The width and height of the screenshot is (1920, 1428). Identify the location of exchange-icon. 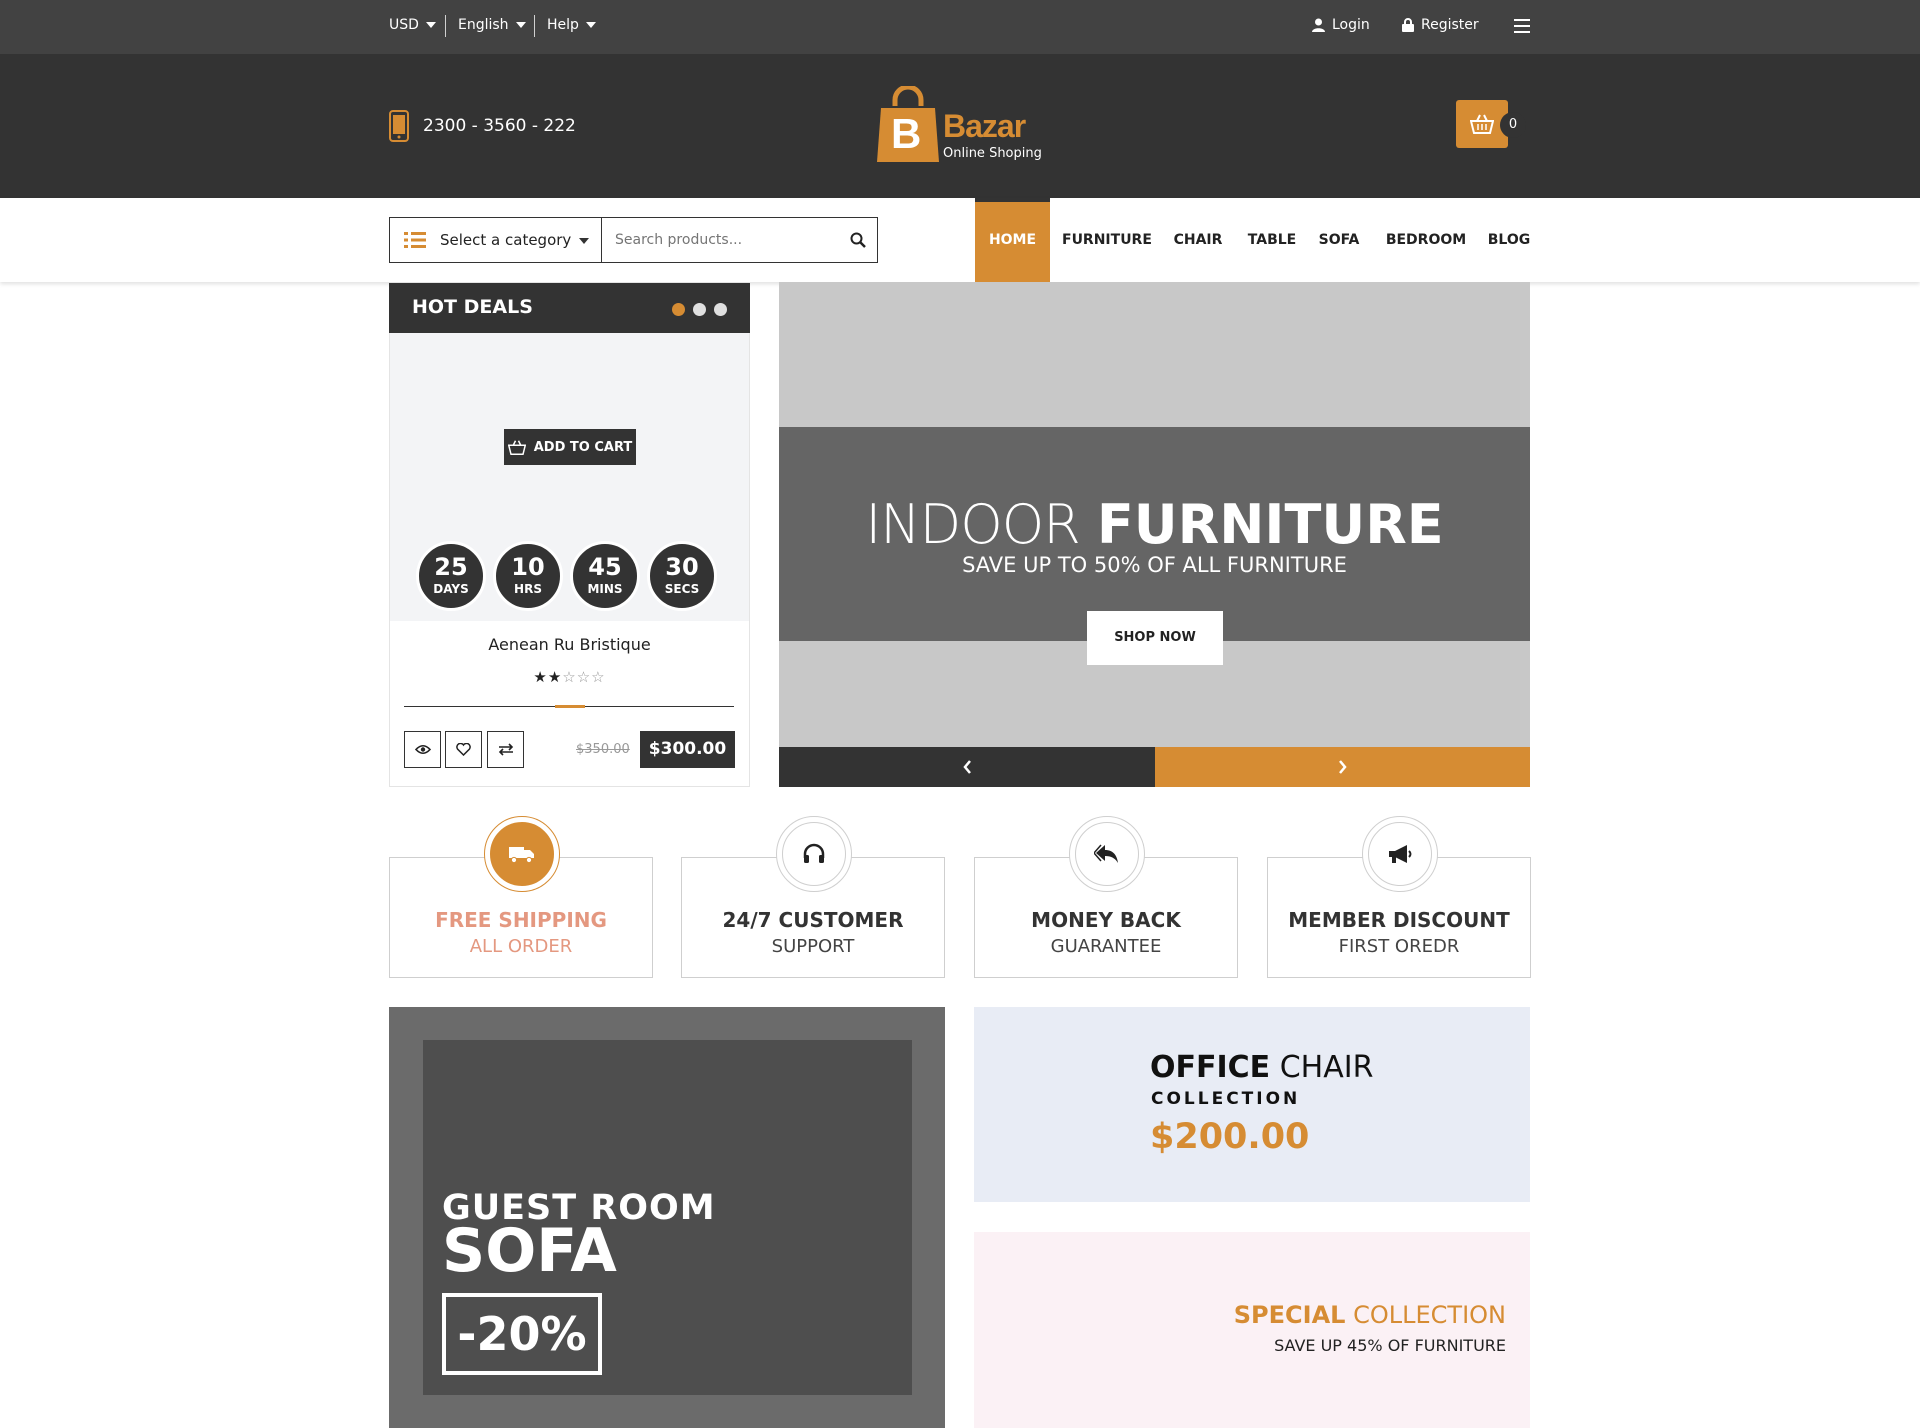
(505, 749).